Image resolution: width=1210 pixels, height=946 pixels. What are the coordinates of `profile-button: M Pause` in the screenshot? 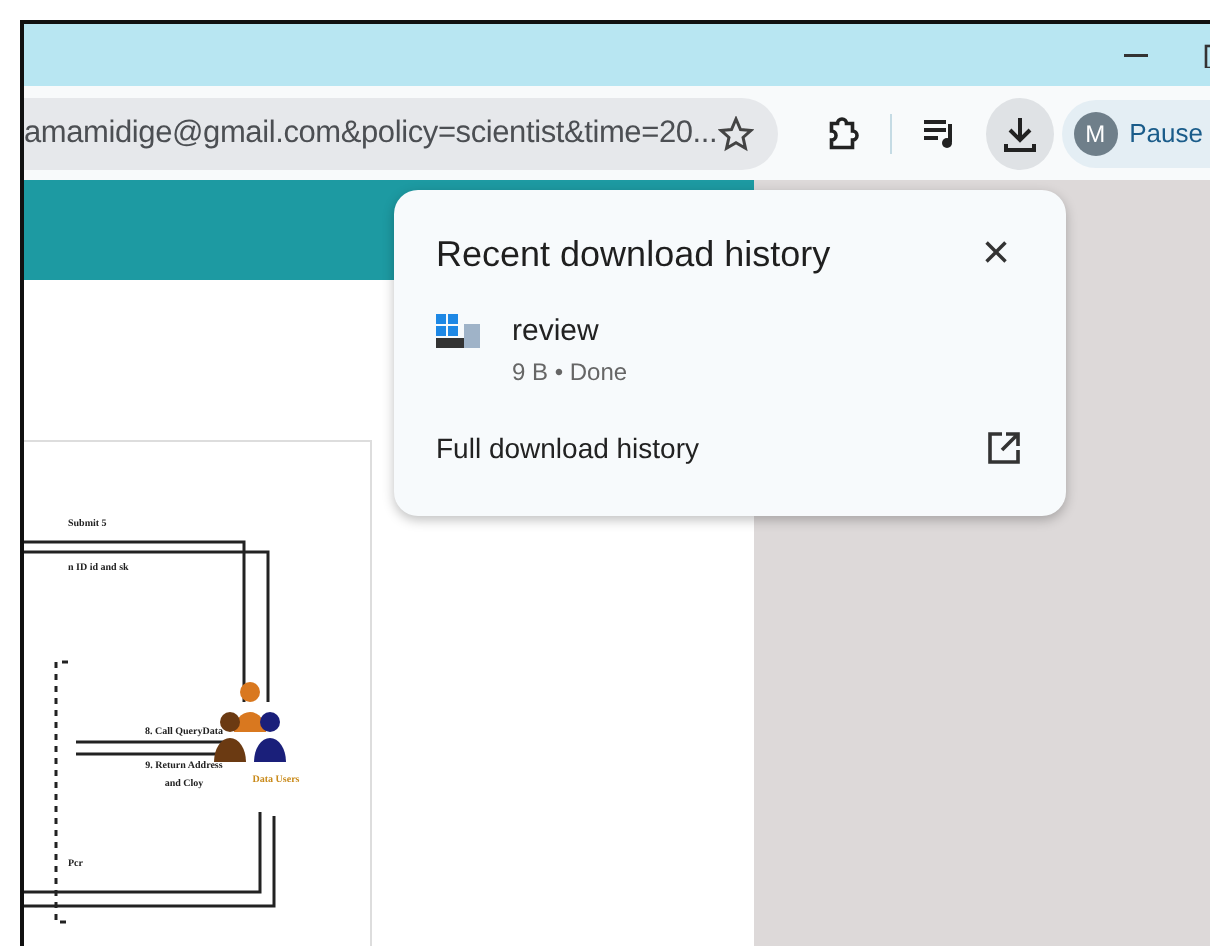 It's located at (1135, 133).